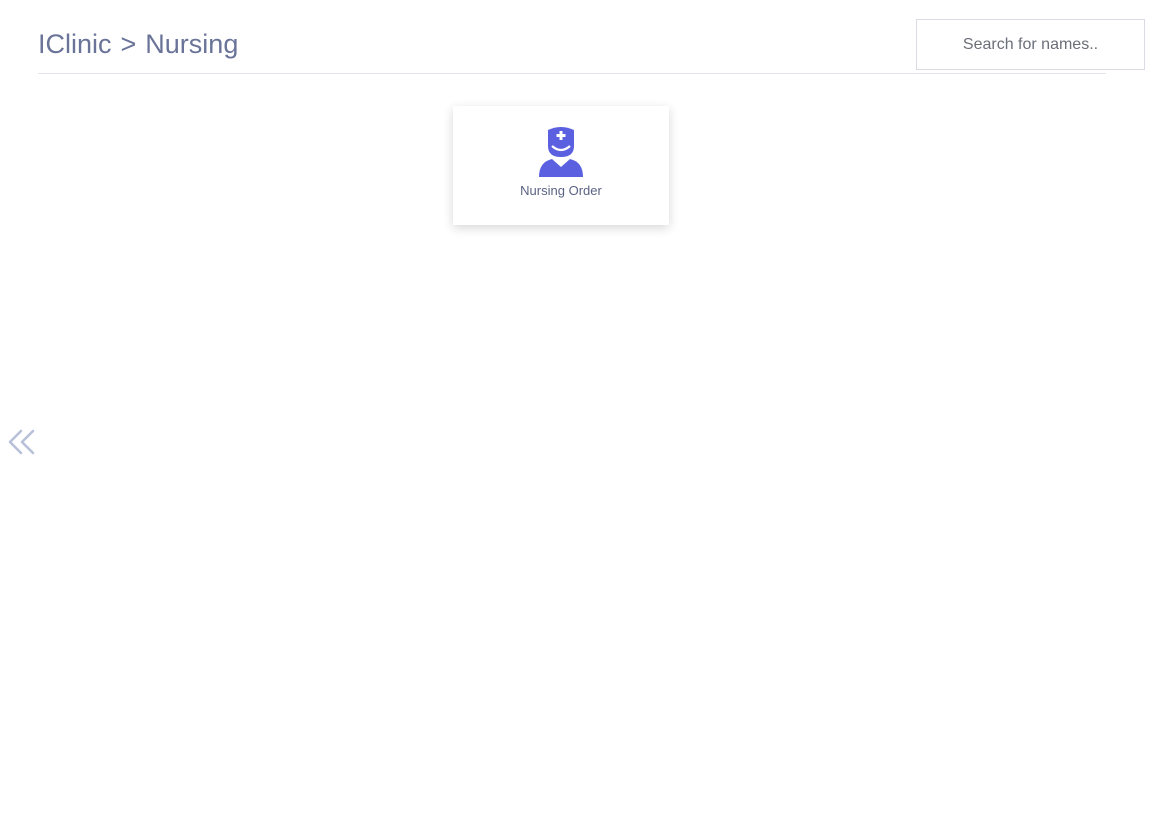 This screenshot has width=1152, height=839. Describe the element at coordinates (561, 152) in the screenshot. I see `nurse-icon` at that location.